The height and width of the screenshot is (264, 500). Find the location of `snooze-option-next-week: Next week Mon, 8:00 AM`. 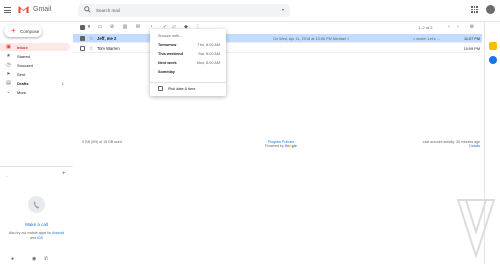

snooze-option-next-week: Next week Mon, 8:00 AM is located at coordinates (188, 63).